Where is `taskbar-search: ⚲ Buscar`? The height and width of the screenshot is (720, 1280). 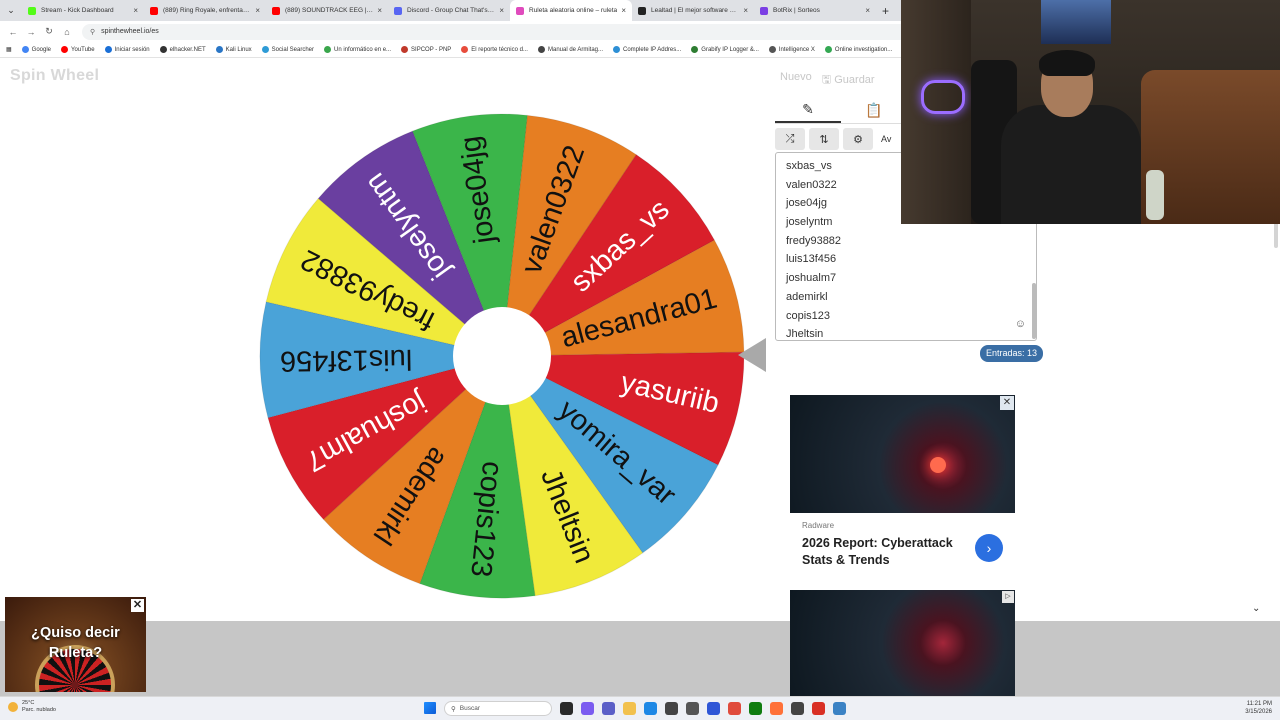 taskbar-search: ⚲ Buscar is located at coordinates (498, 708).